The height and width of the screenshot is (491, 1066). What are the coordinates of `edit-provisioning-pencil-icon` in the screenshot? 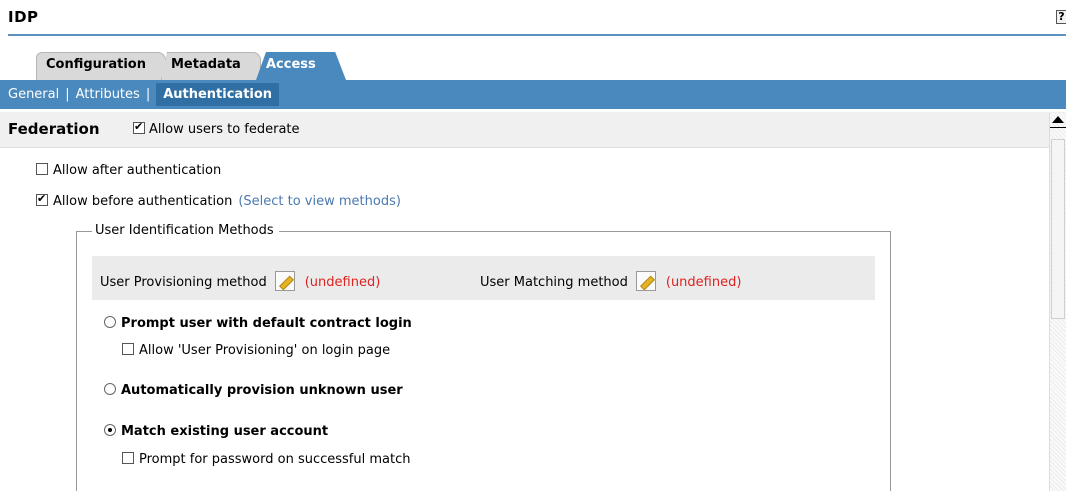 It's located at (284, 281).